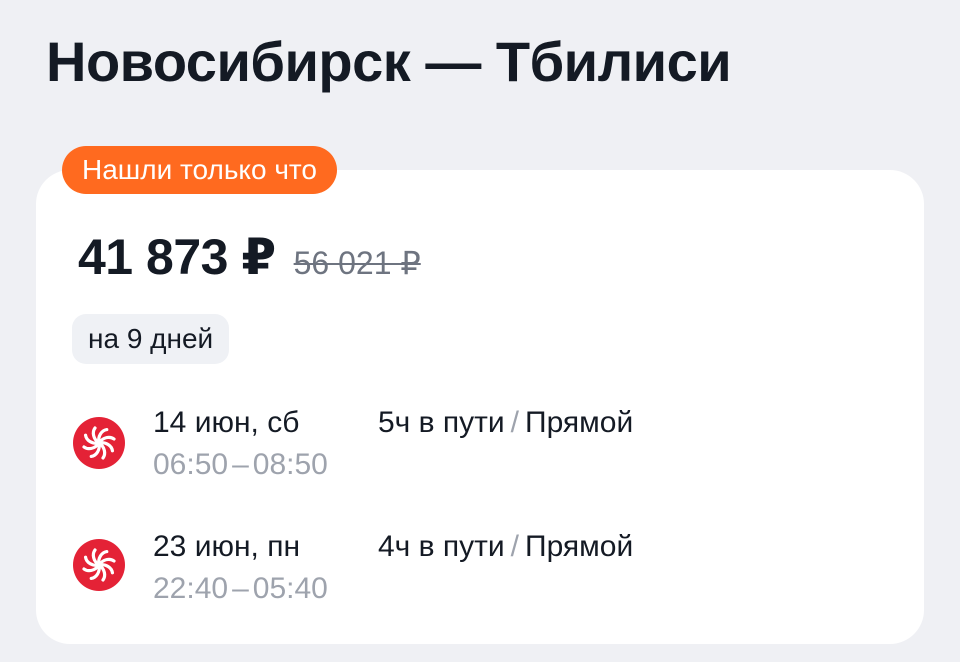  I want to click on segment-times: 06:50–08:50, so click(240, 465).